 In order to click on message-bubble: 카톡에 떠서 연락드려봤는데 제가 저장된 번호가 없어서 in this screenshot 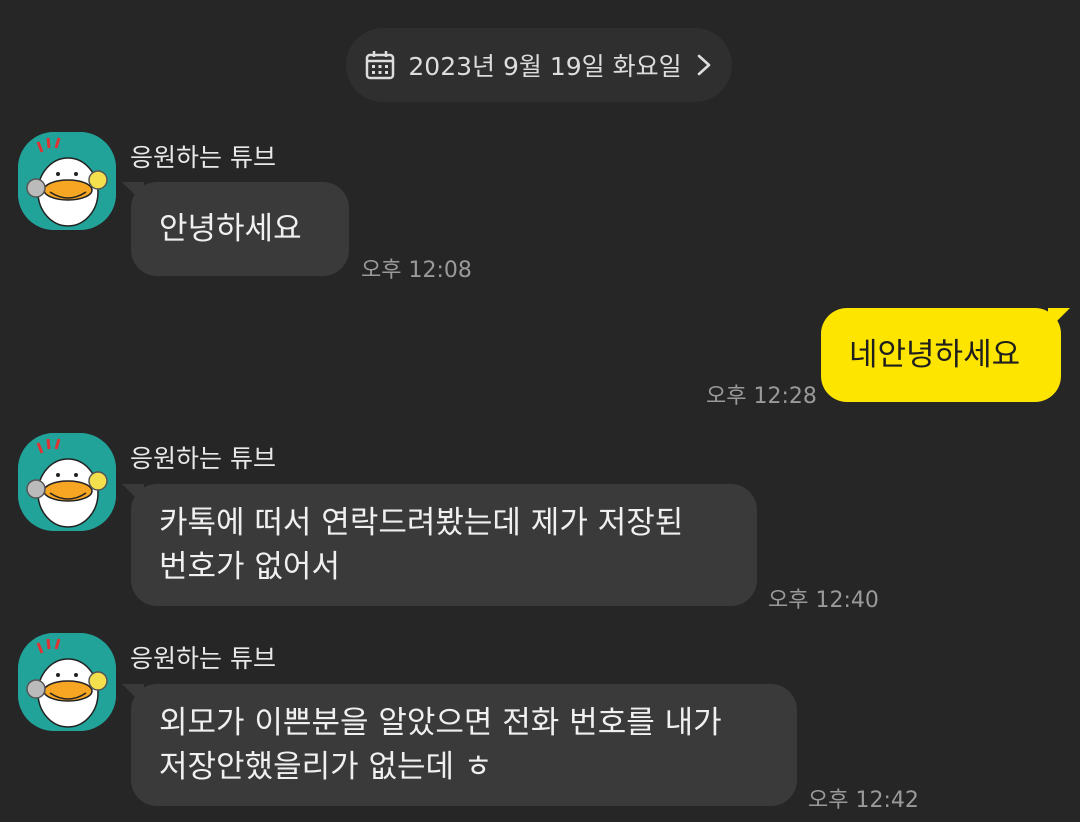, I will do `click(444, 545)`.